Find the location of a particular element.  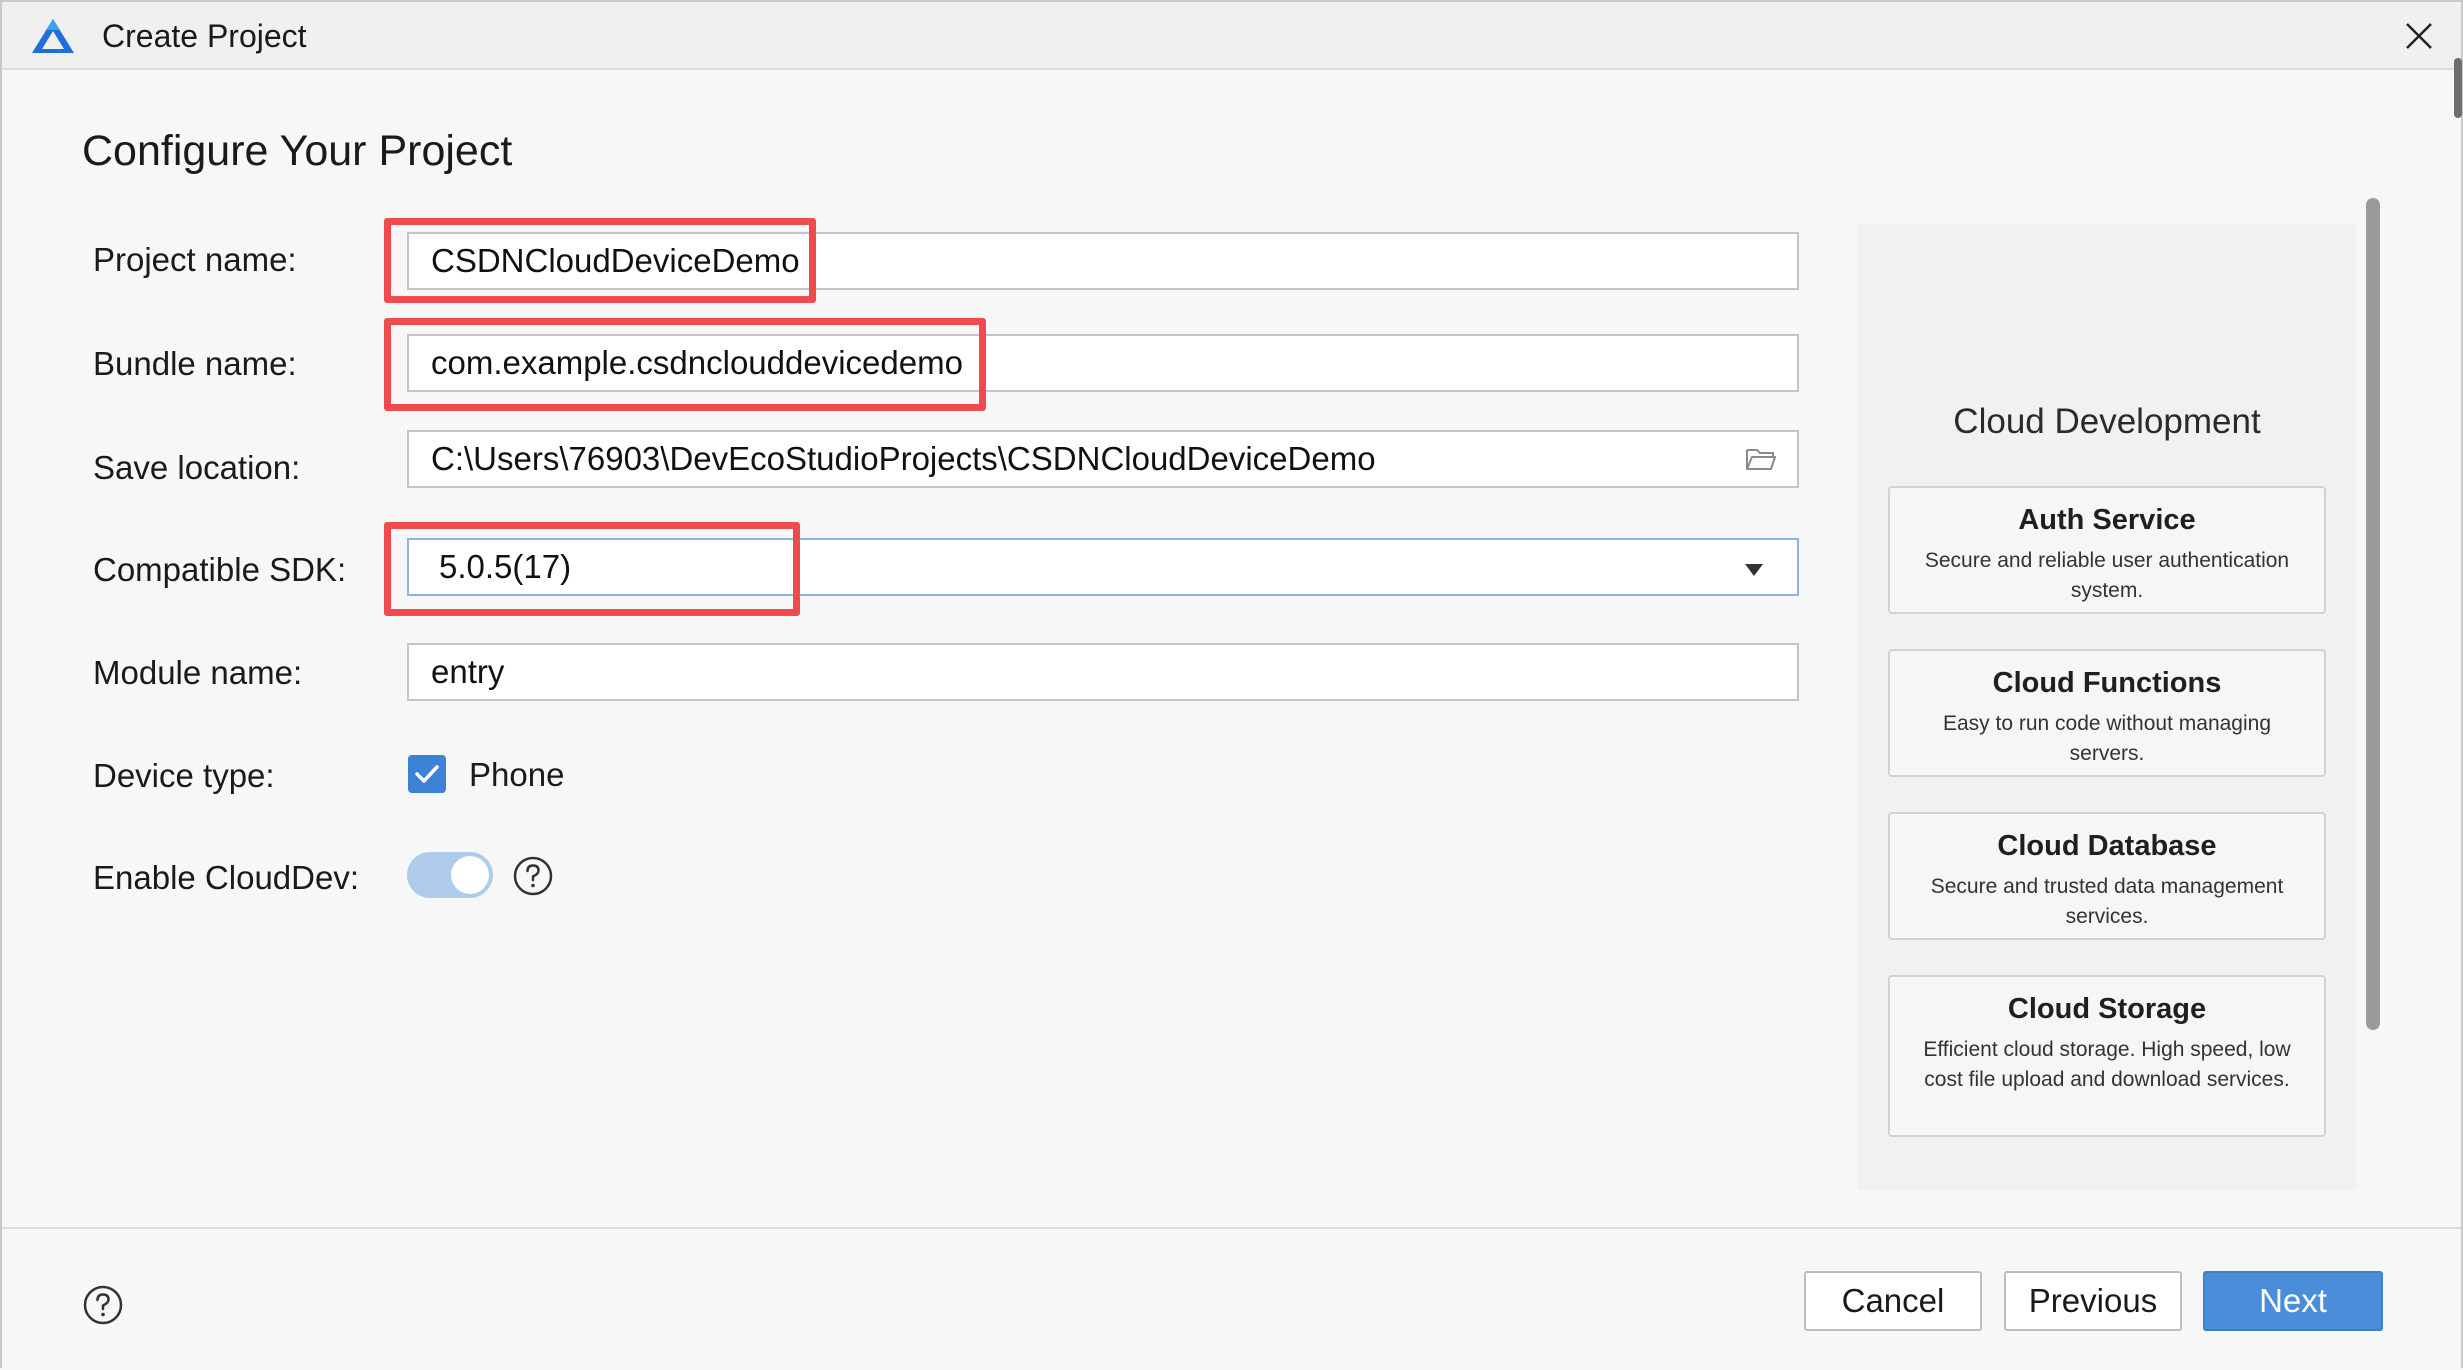

phone-checkbox-label: Phone is located at coordinates (516, 775).